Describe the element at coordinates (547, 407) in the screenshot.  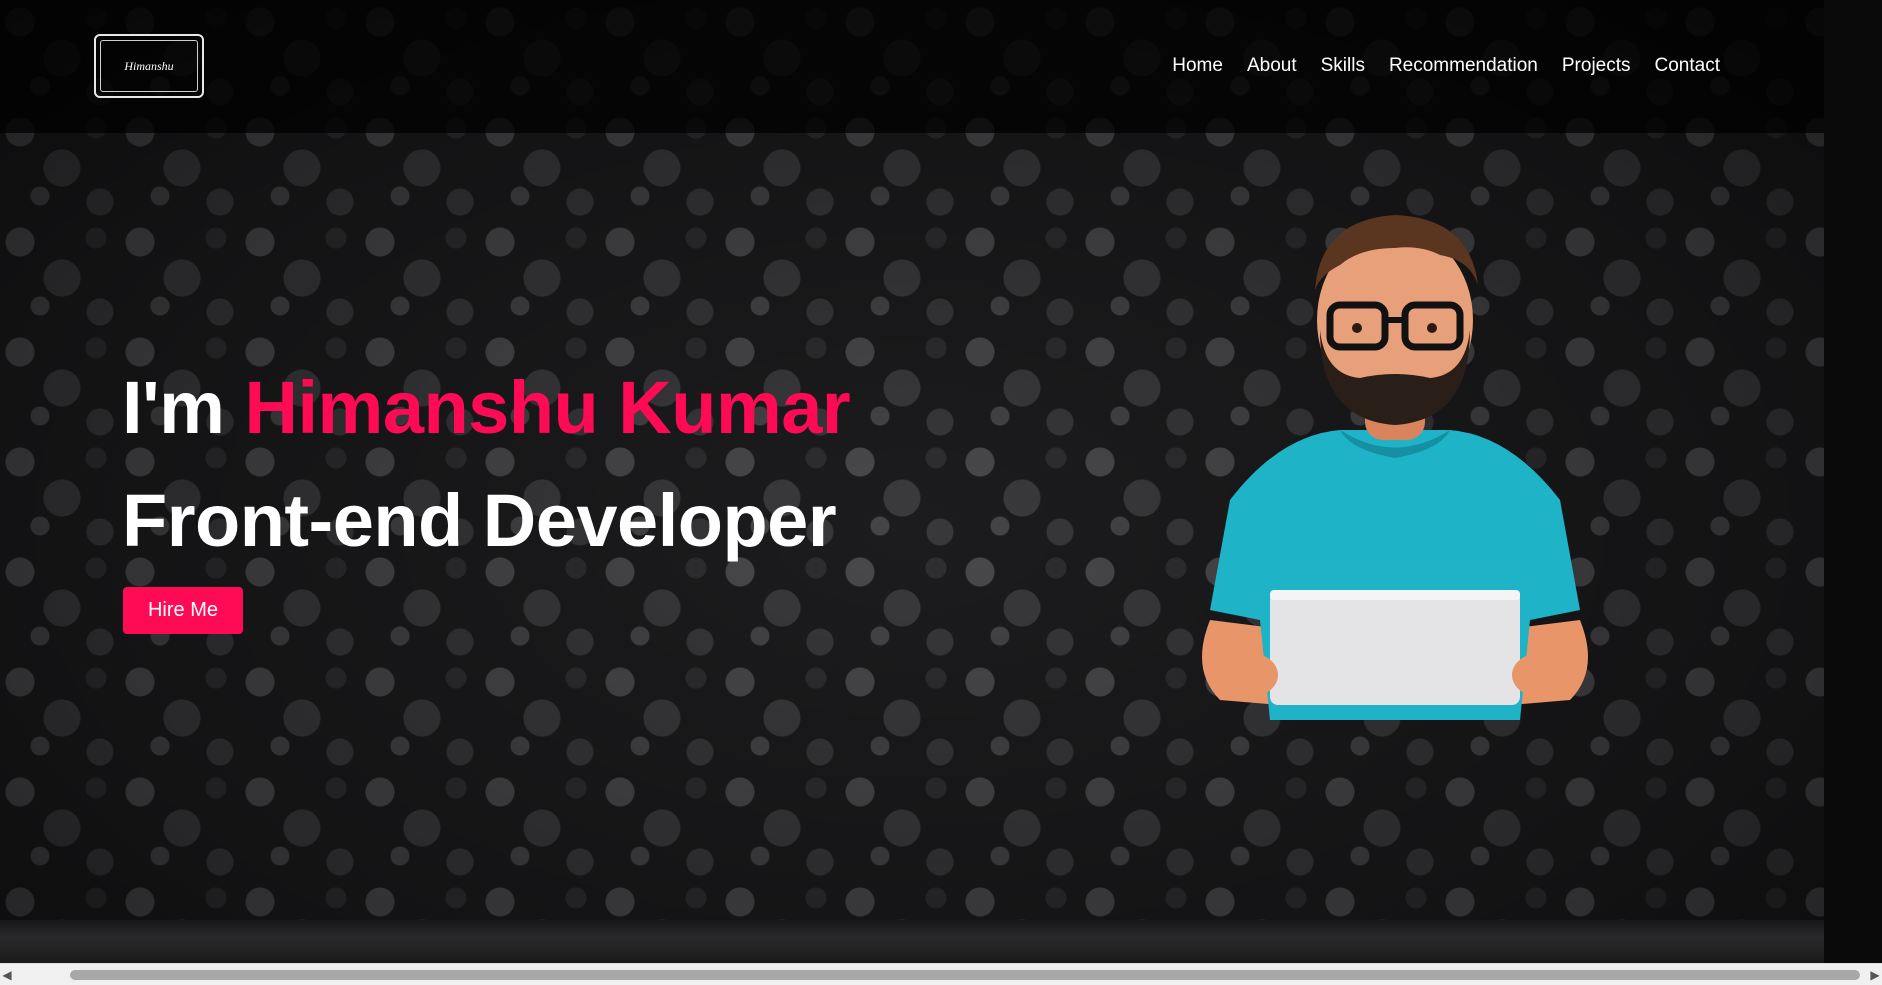
I see `hero-name: Himanshu Kumar` at that location.